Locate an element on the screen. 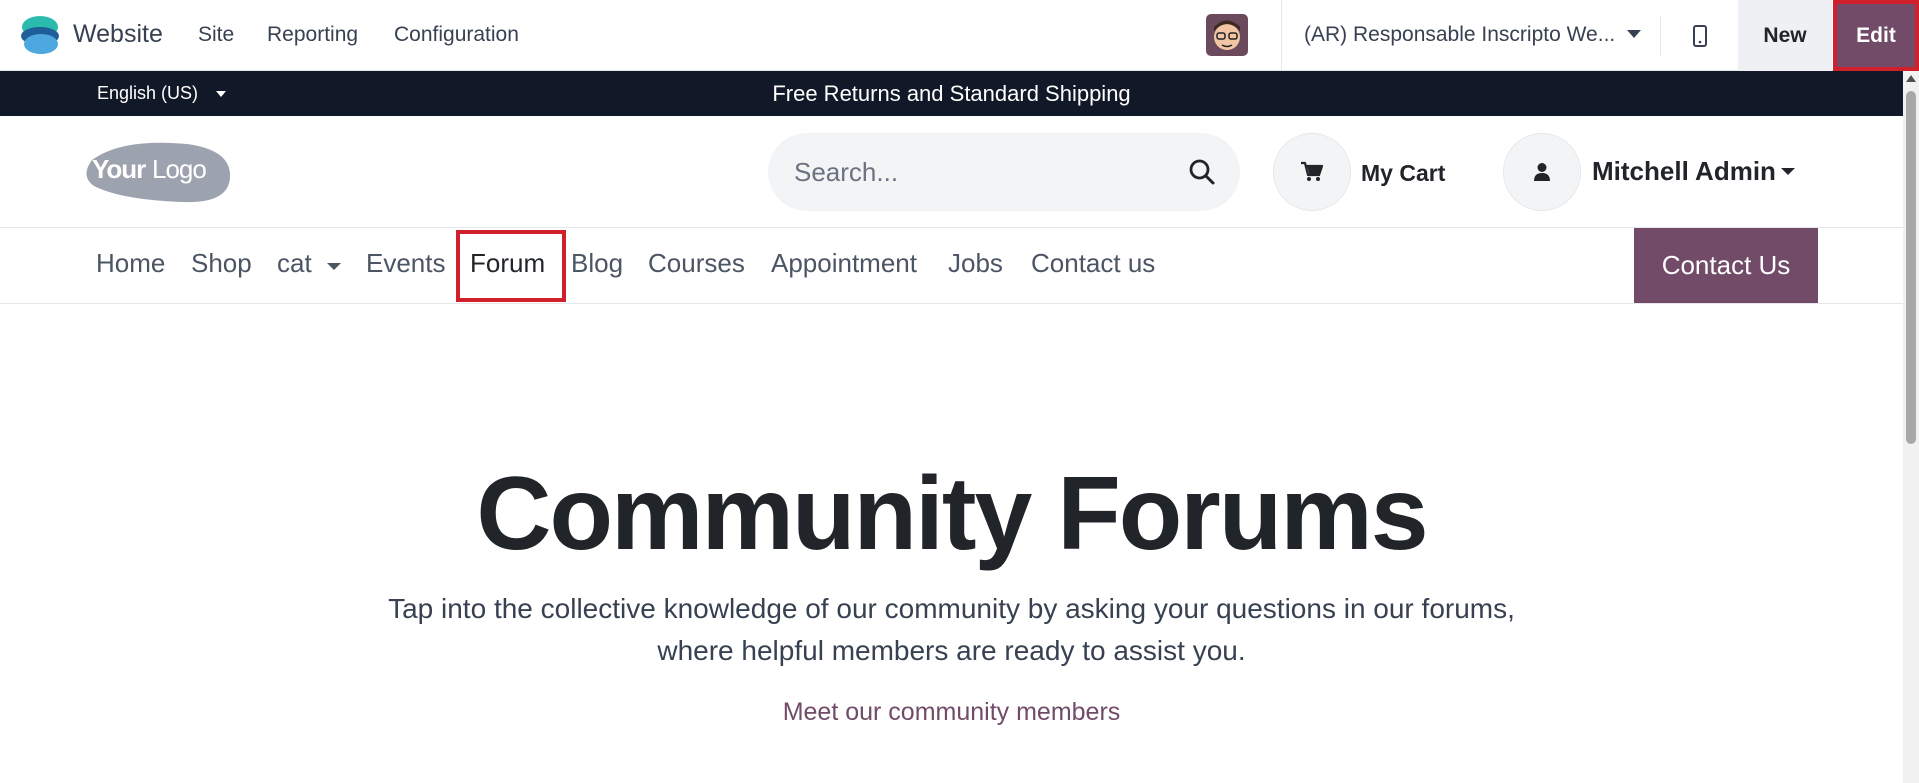 The image size is (1919, 783). edit-button: Edit is located at coordinates (1876, 35).